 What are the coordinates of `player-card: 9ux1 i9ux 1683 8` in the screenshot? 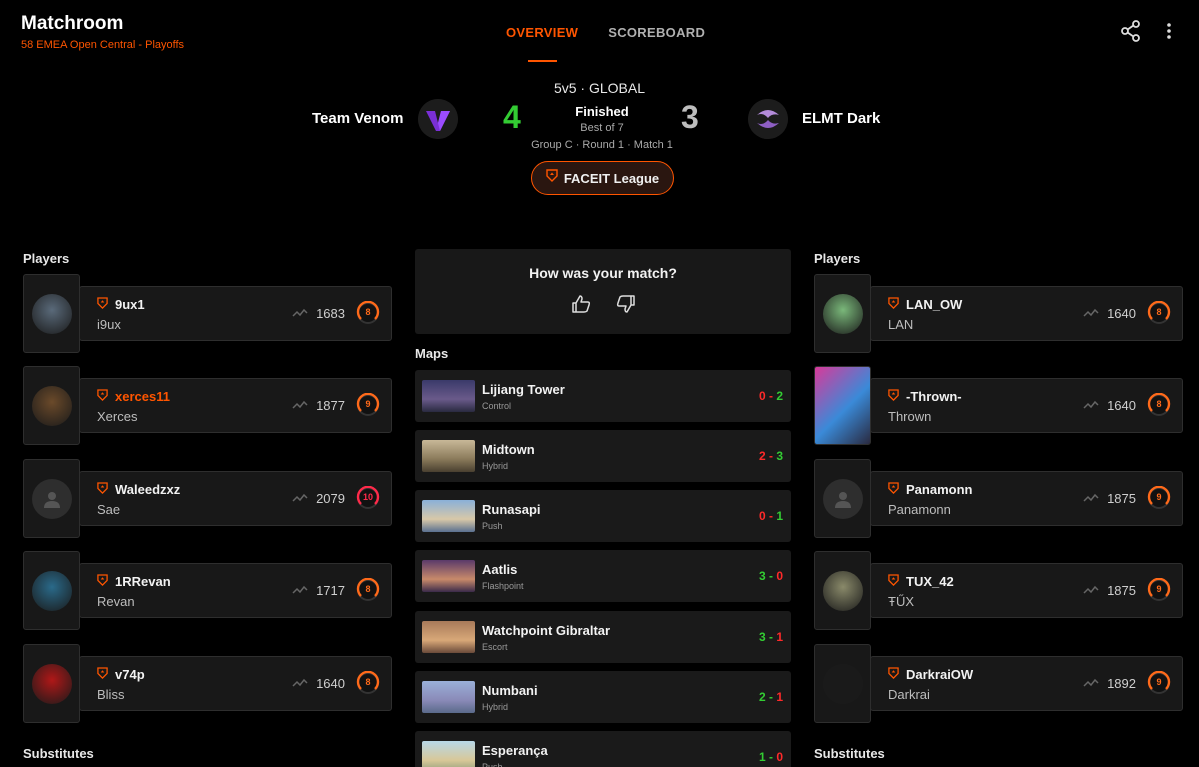 It's located at (235, 313).